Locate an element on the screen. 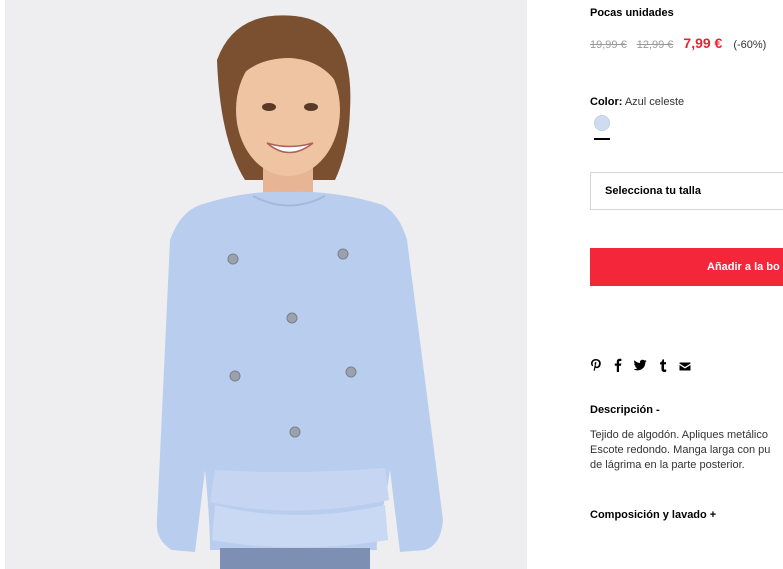  price-previous: 12,99 € is located at coordinates (655, 45).